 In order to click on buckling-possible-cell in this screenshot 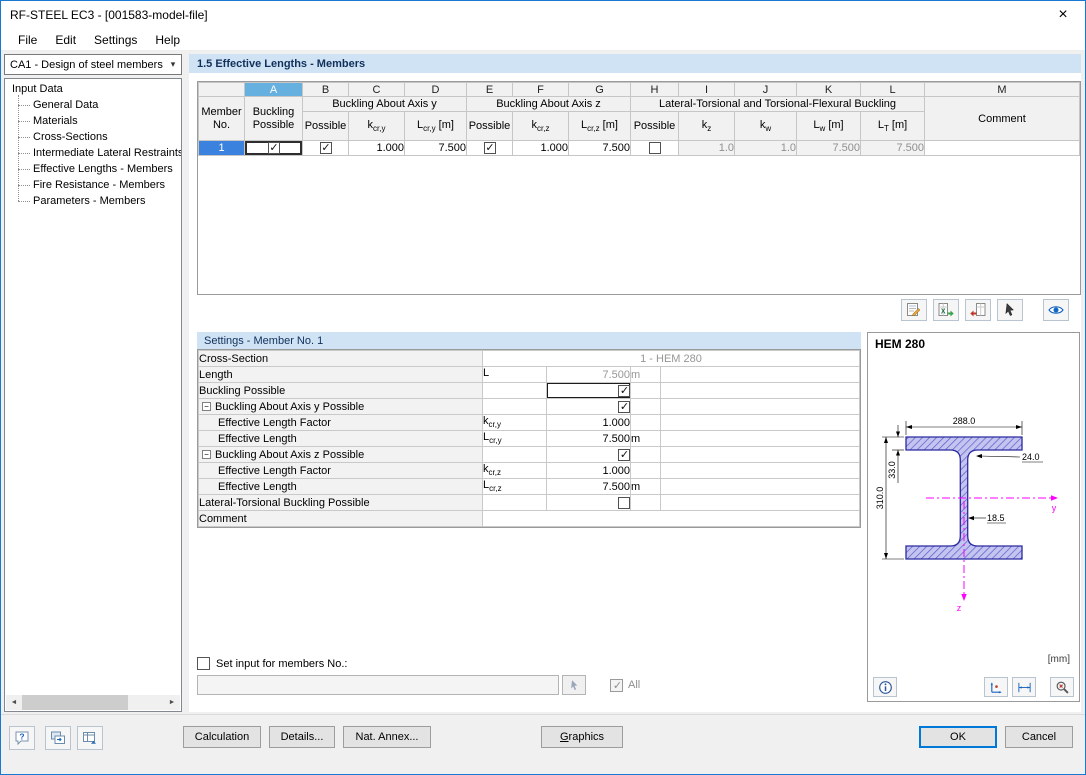, I will do `click(273, 148)`.